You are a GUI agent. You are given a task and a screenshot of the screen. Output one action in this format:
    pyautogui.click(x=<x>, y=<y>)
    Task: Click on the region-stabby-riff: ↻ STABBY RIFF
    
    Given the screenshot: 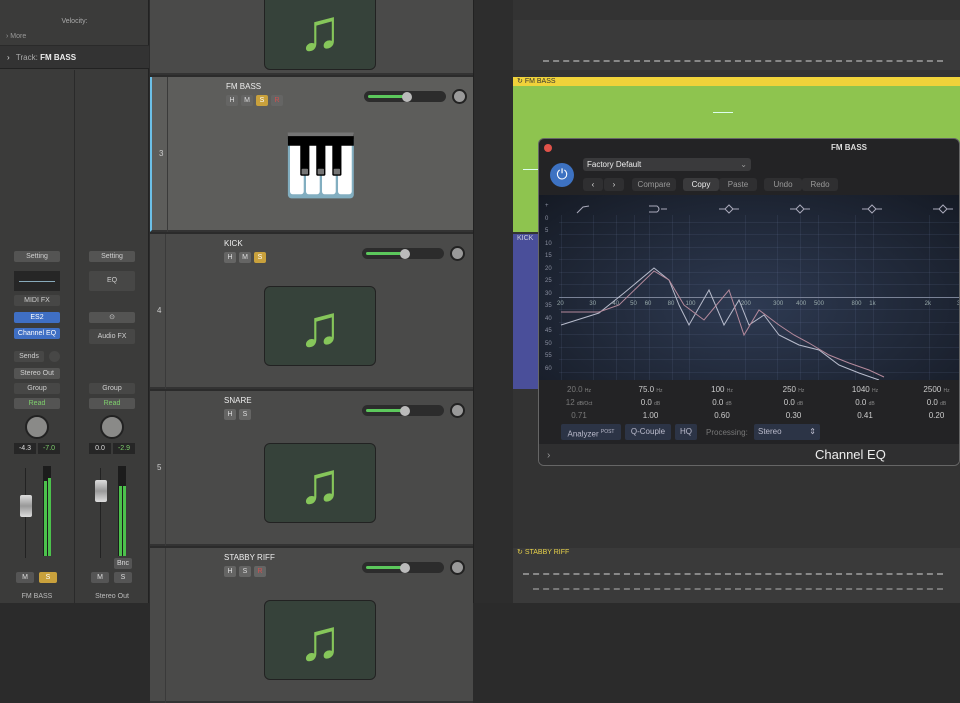 What is the action you would take?
    pyautogui.click(x=736, y=575)
    